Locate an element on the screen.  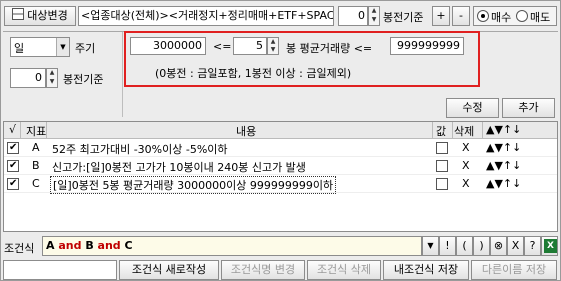
bar-offset-value-left: 0 is located at coordinates (38, 77).